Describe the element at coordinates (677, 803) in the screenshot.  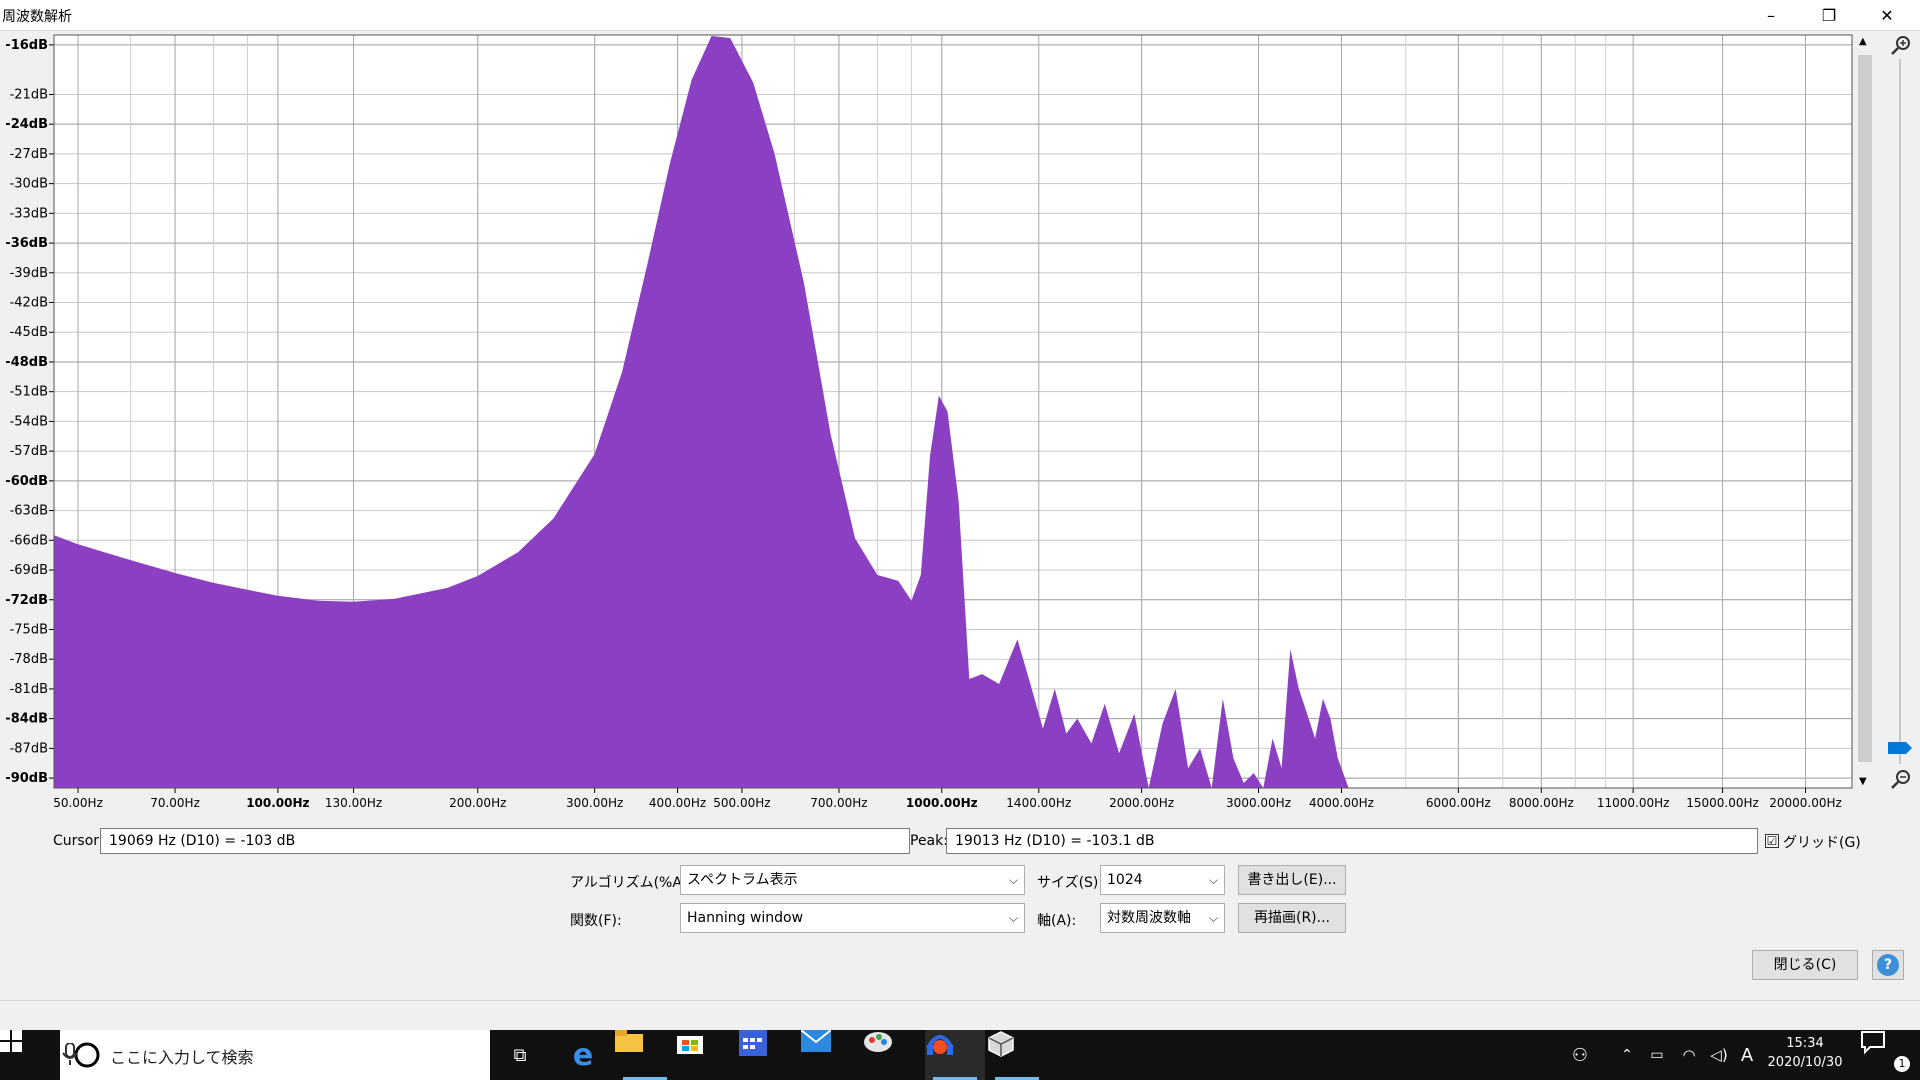
I see `x-tick-label: 400.00Hz` at that location.